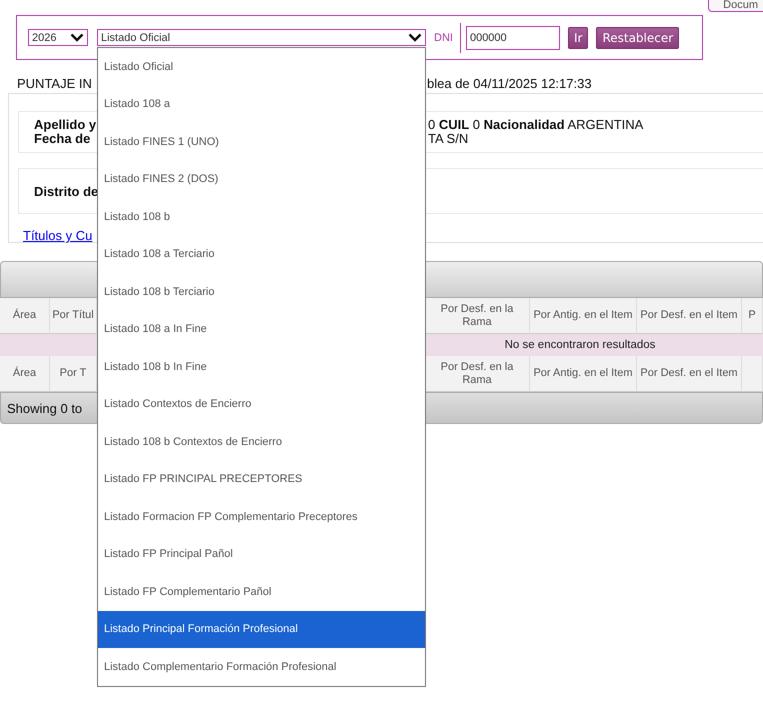 The image size is (763, 717). What do you see at coordinates (513, 38) in the screenshot?
I see `dni-input: 000000` at bounding box center [513, 38].